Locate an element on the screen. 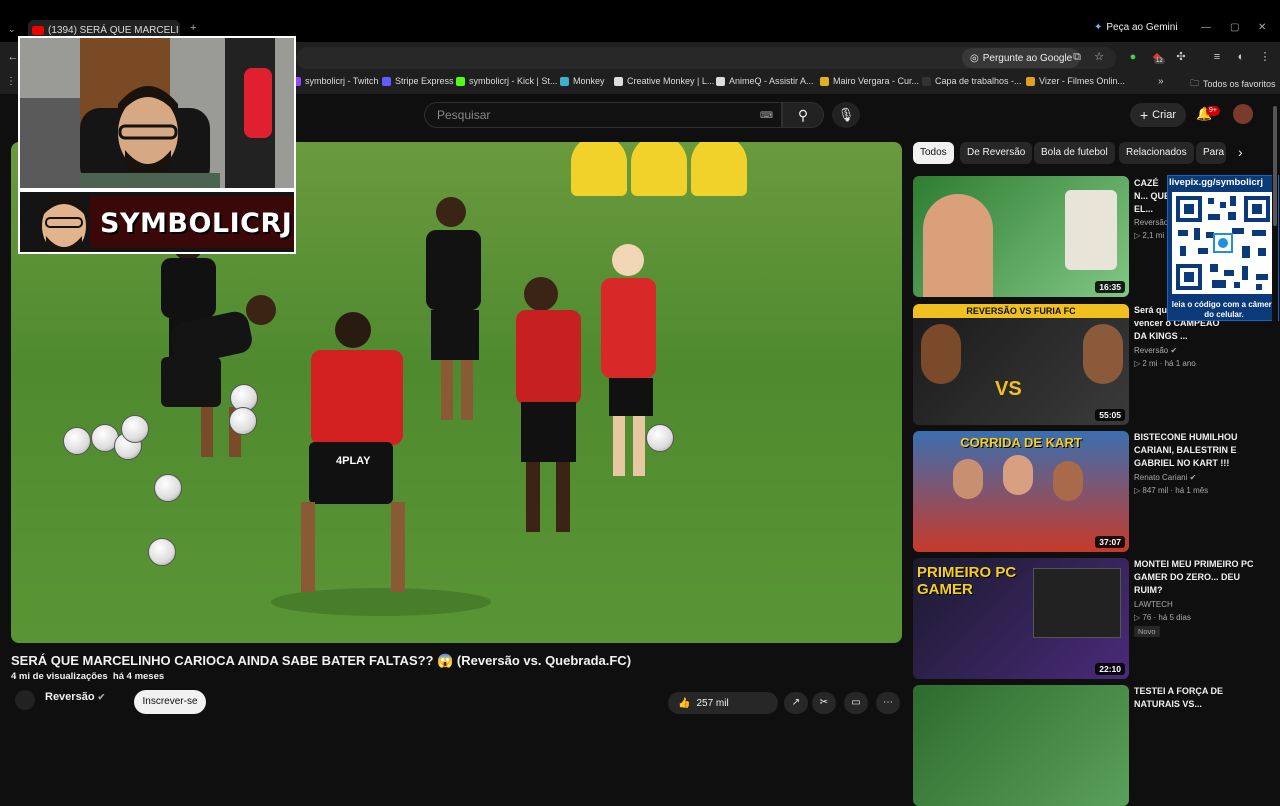 The width and height of the screenshot is (1280, 806). player-red-vest-bald is located at coordinates (548, 404).